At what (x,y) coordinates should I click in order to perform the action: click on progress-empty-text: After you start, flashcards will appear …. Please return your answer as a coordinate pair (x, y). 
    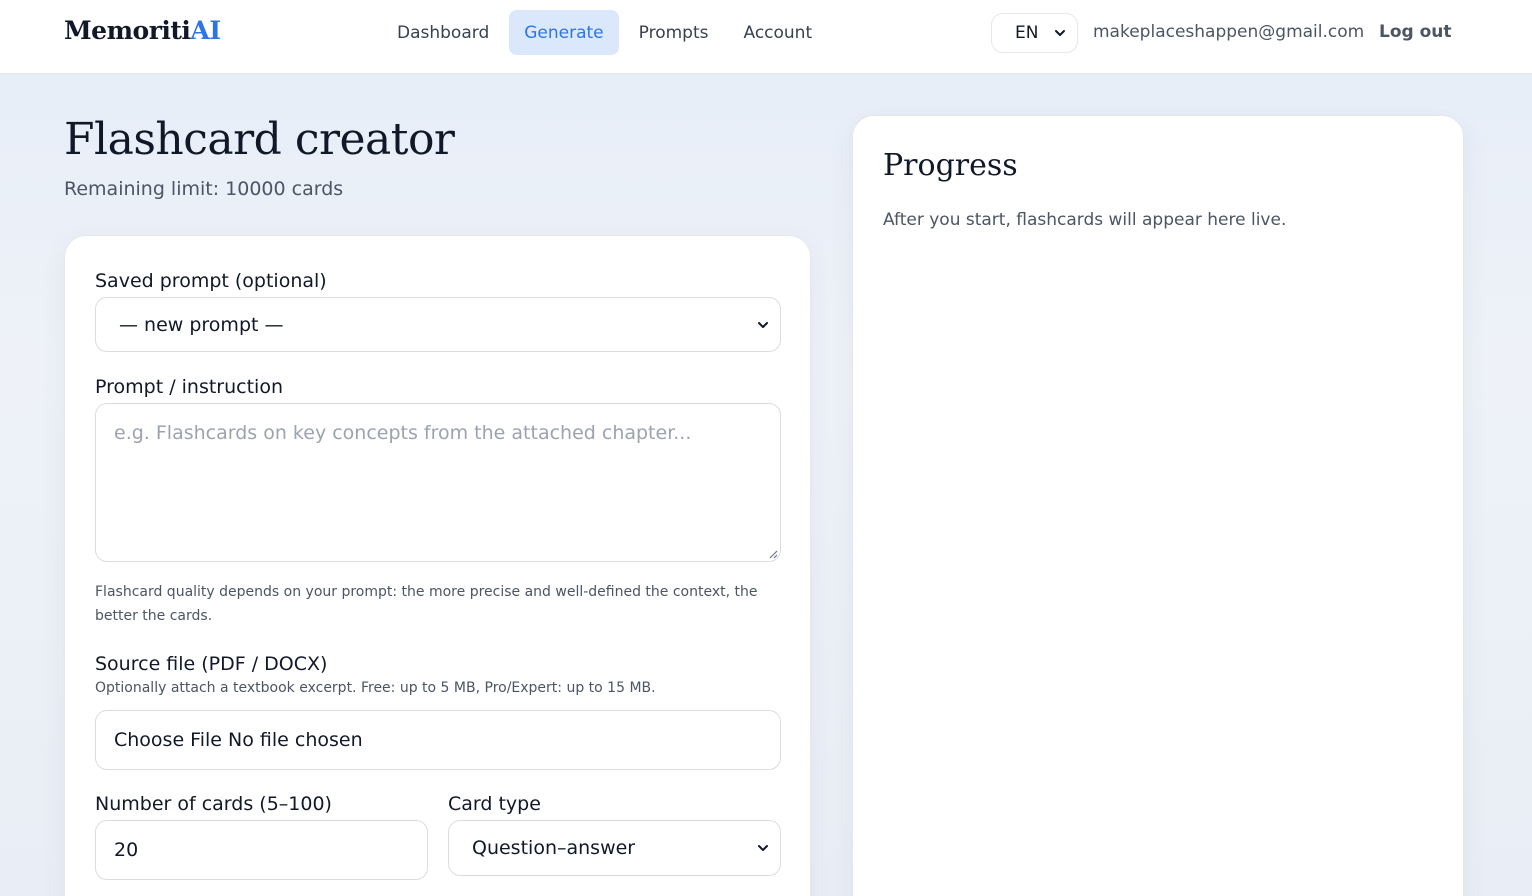
    Looking at the image, I should click on (1085, 220).